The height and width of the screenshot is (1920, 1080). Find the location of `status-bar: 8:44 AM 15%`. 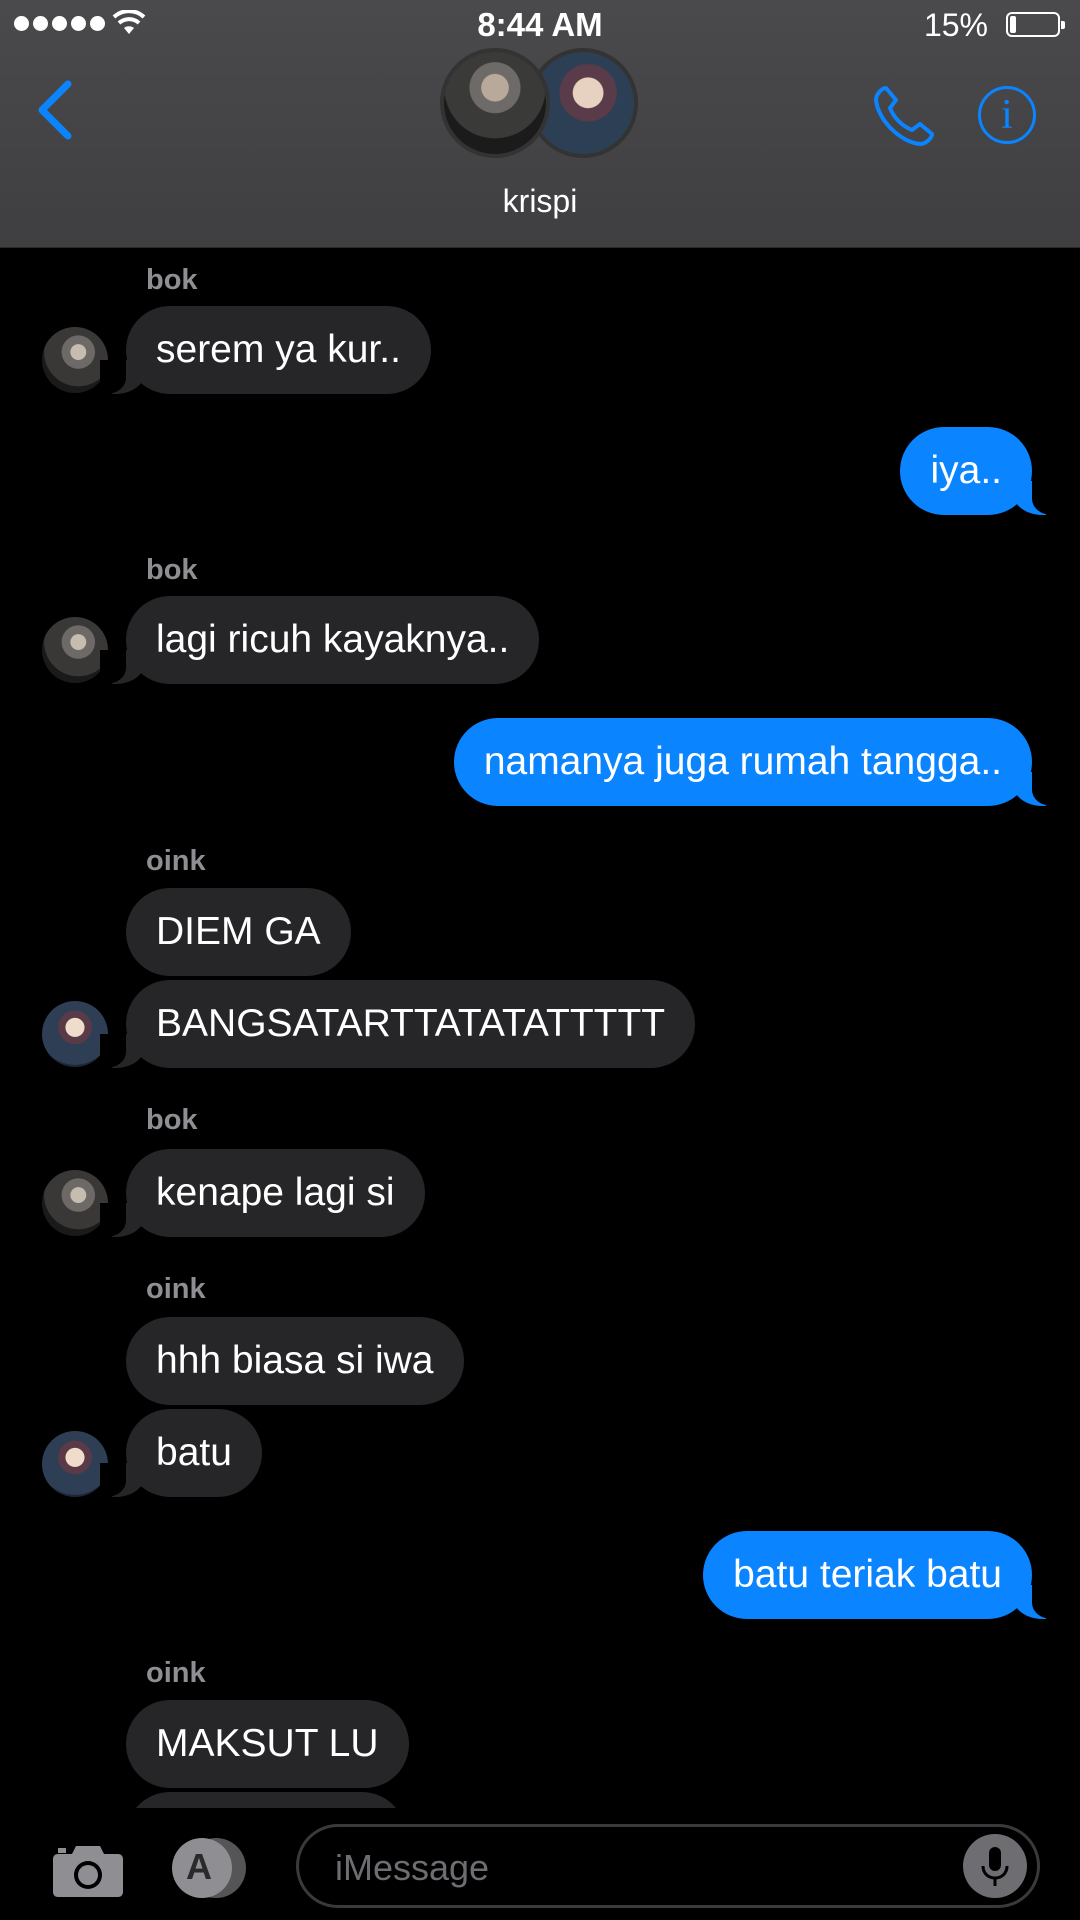

status-bar: 8:44 AM 15% is located at coordinates (540, 25).